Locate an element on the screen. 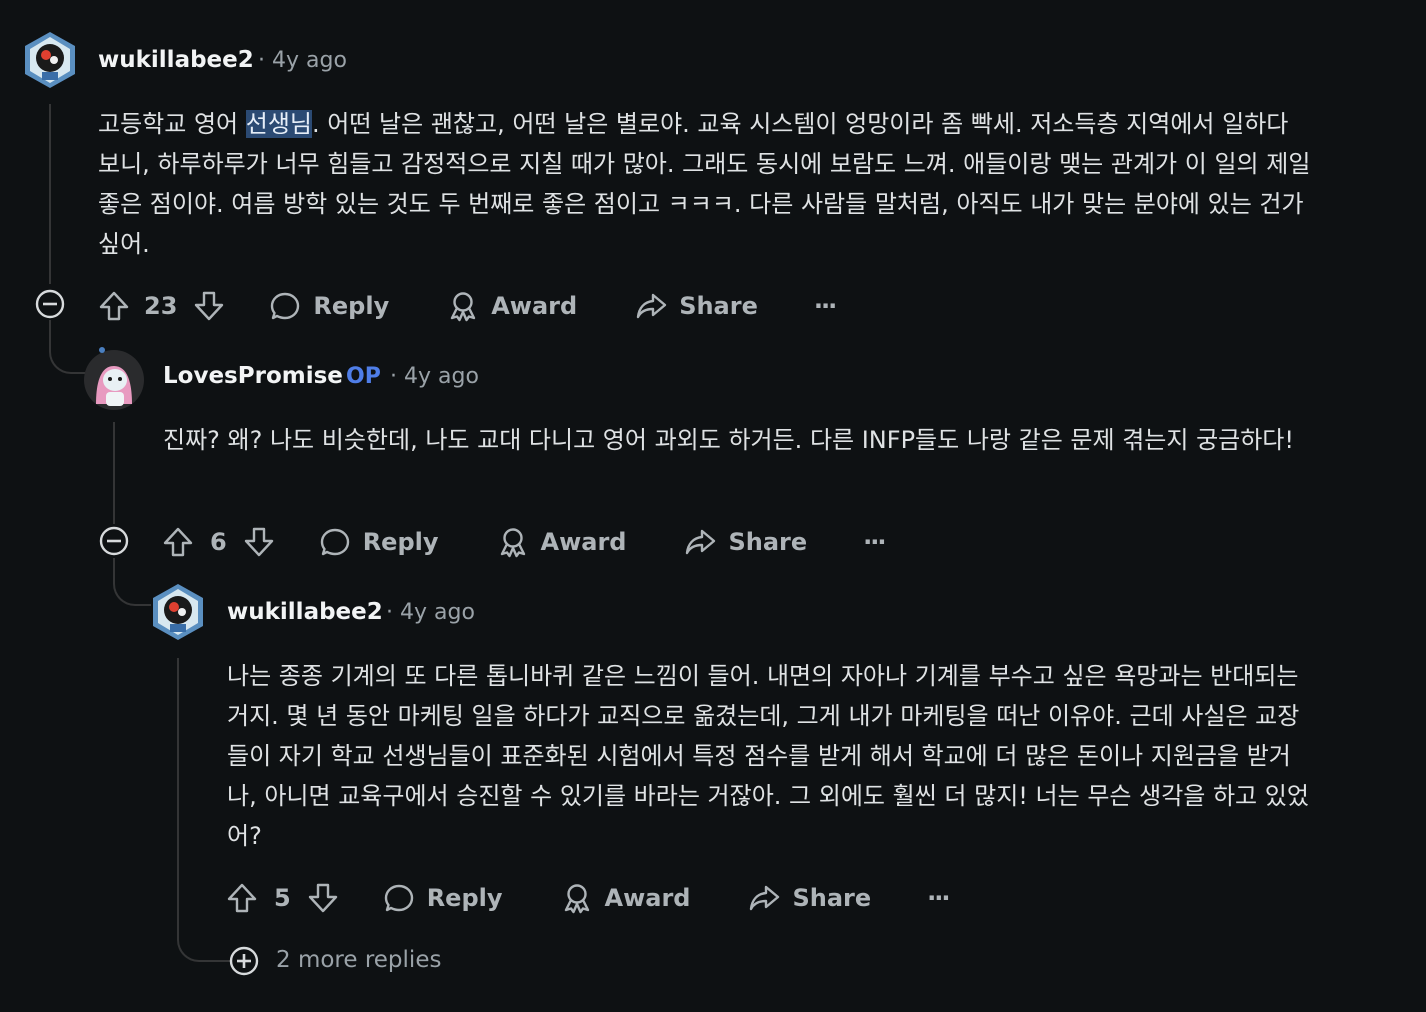  username: LovesPromise is located at coordinates (253, 376).